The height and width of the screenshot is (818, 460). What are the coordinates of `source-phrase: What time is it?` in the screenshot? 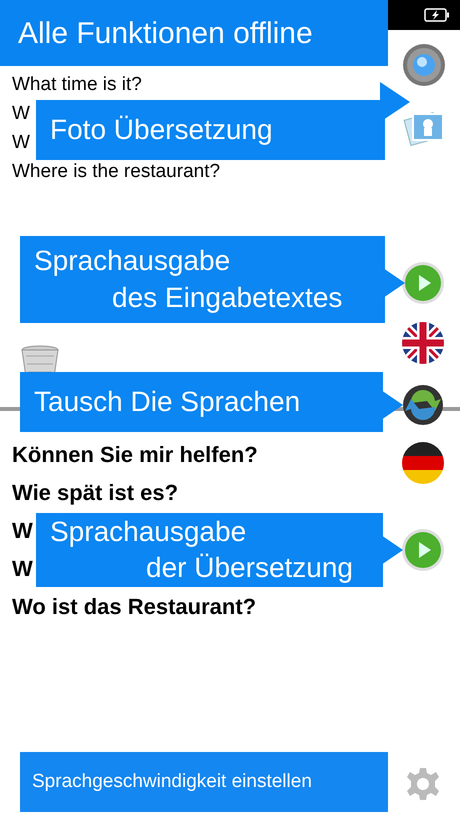 It's located at (77, 85).